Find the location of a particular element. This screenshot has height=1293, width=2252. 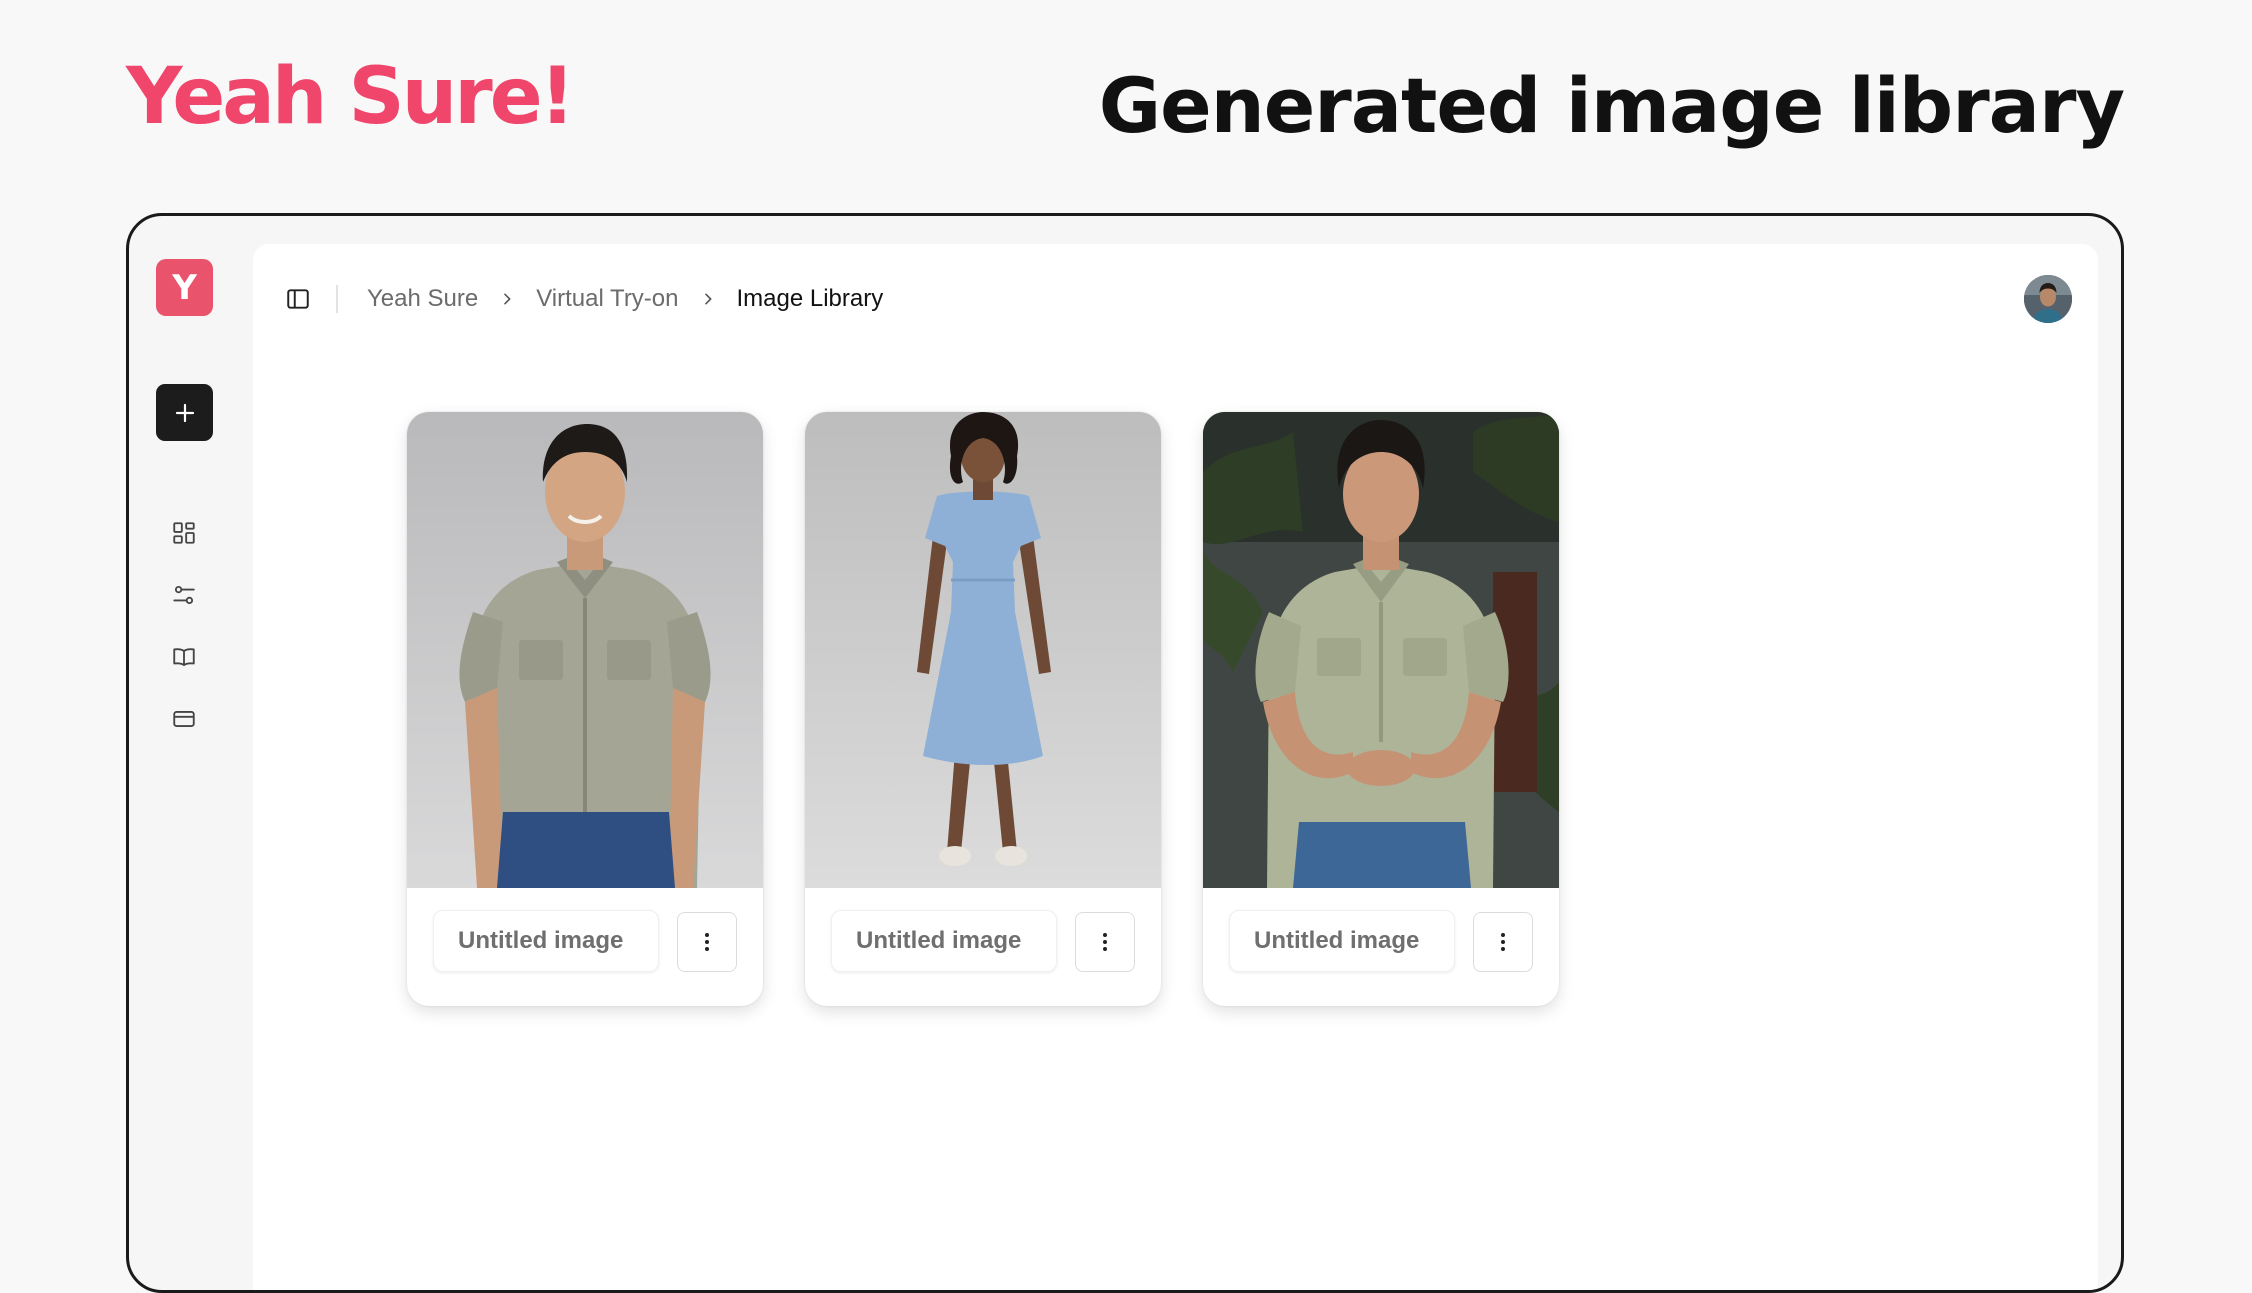

breadcrumb: Yeah Sure Virtual Try-on Image Library is located at coordinates (625, 299).